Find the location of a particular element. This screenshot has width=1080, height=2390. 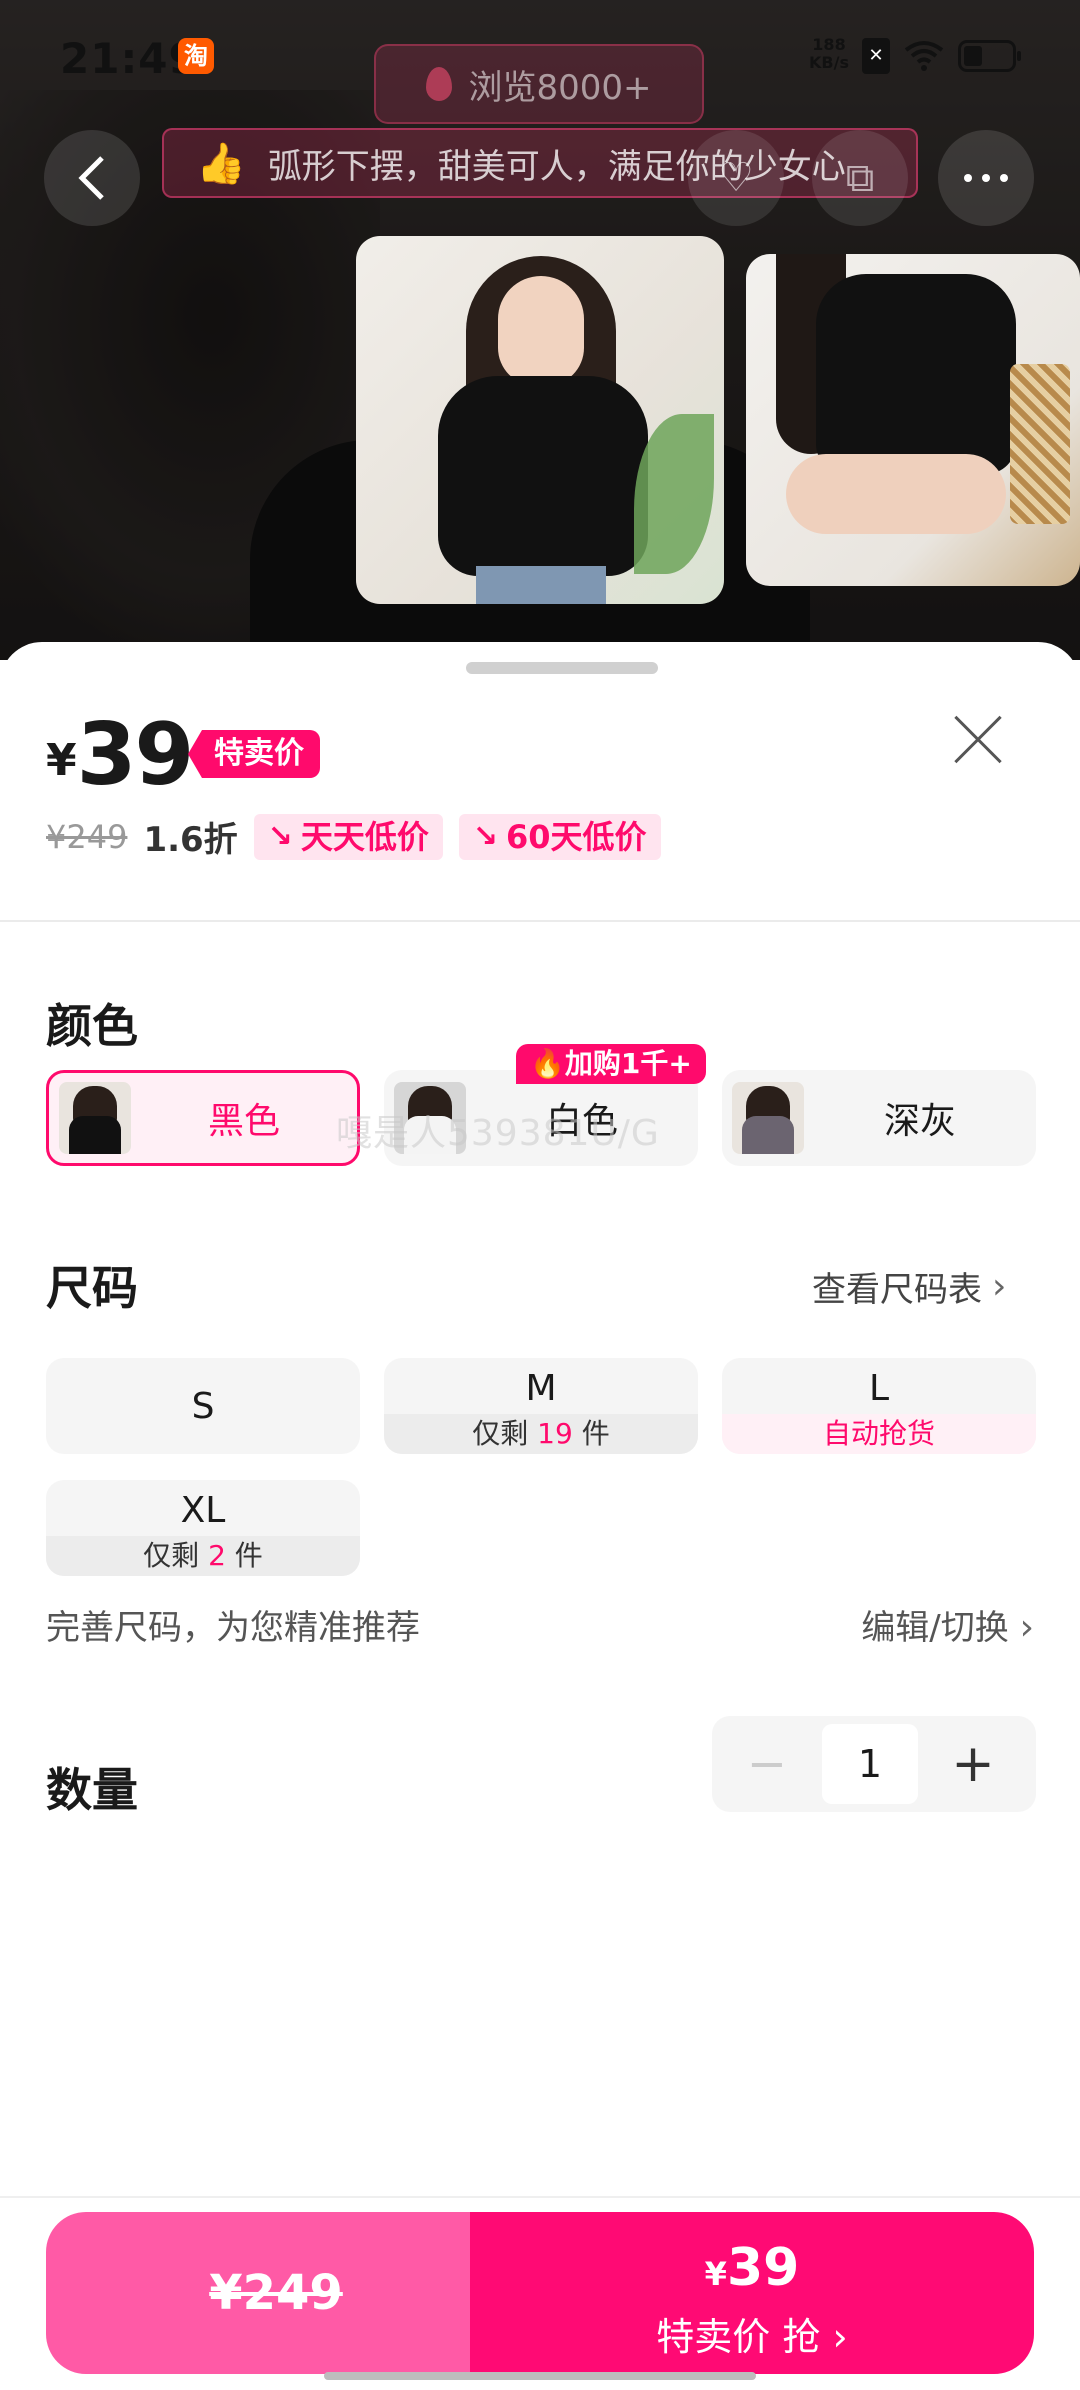

size-option-m: M 仅剩 19 件 is located at coordinates (541, 1406).